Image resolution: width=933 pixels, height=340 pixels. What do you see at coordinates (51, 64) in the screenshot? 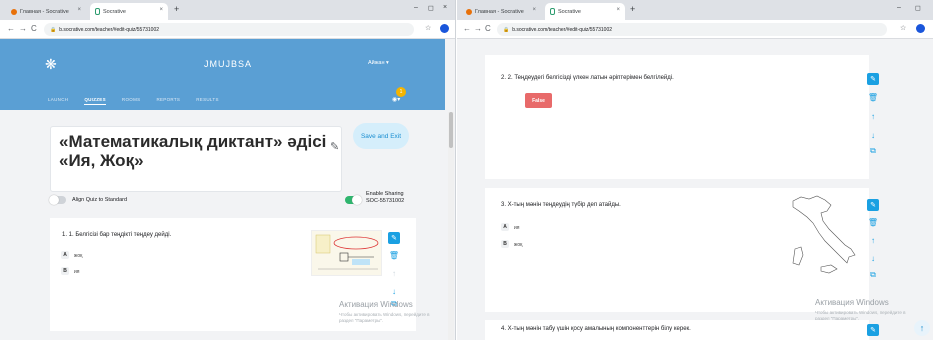
I see `socrative-logo-icon: ❋` at bounding box center [51, 64].